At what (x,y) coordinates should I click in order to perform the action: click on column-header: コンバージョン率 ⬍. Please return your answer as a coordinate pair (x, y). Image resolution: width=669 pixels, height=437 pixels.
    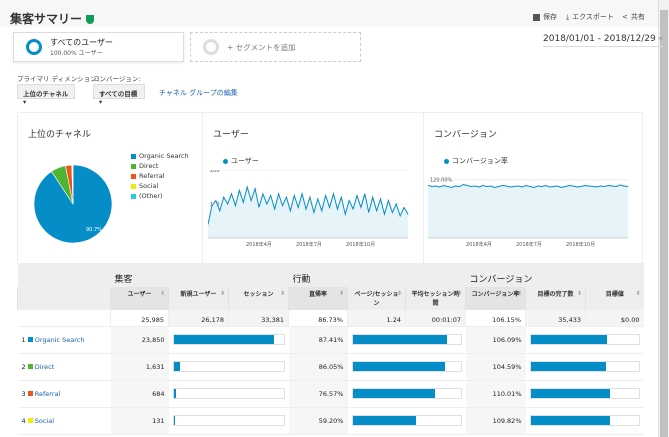
    Looking at the image, I should click on (495, 298).